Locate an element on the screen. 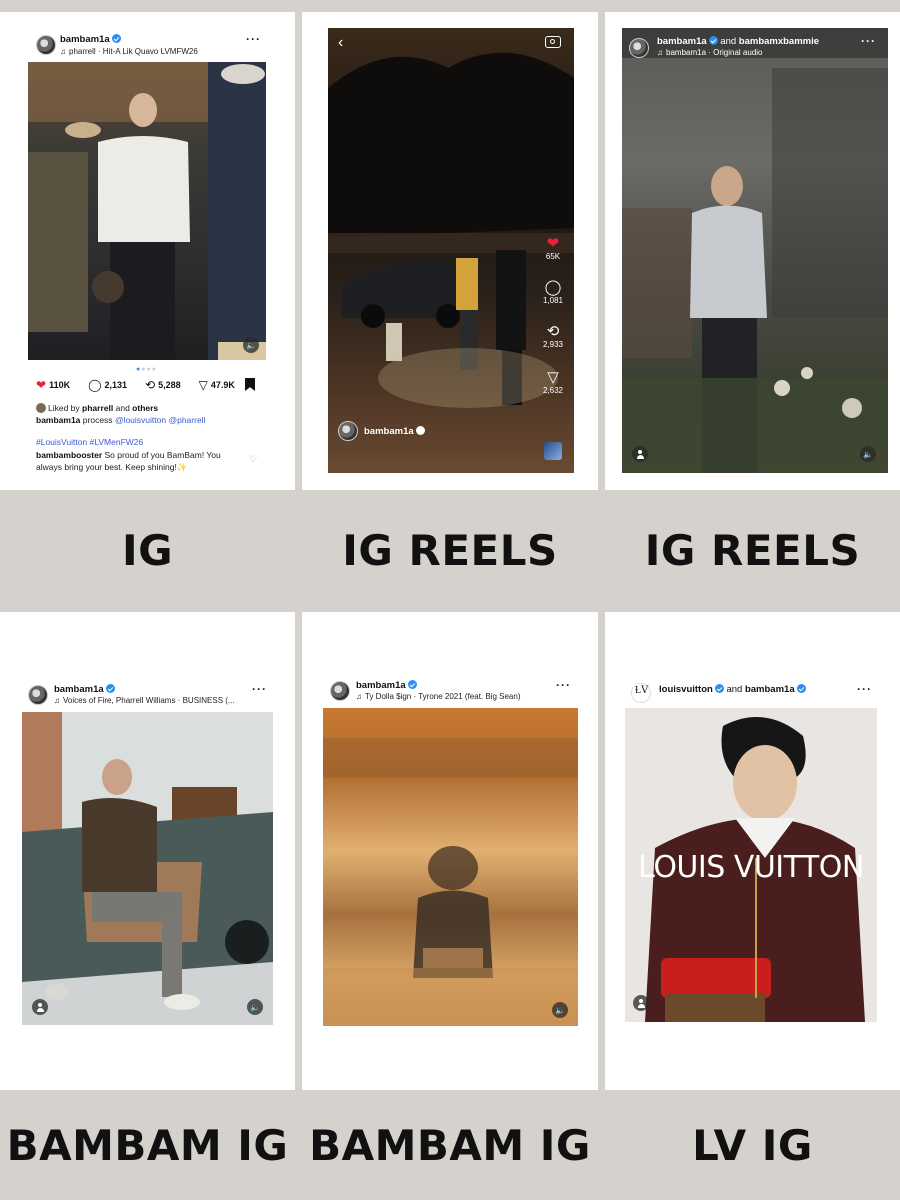  like-button: ❤ 110K is located at coordinates (57, 385).